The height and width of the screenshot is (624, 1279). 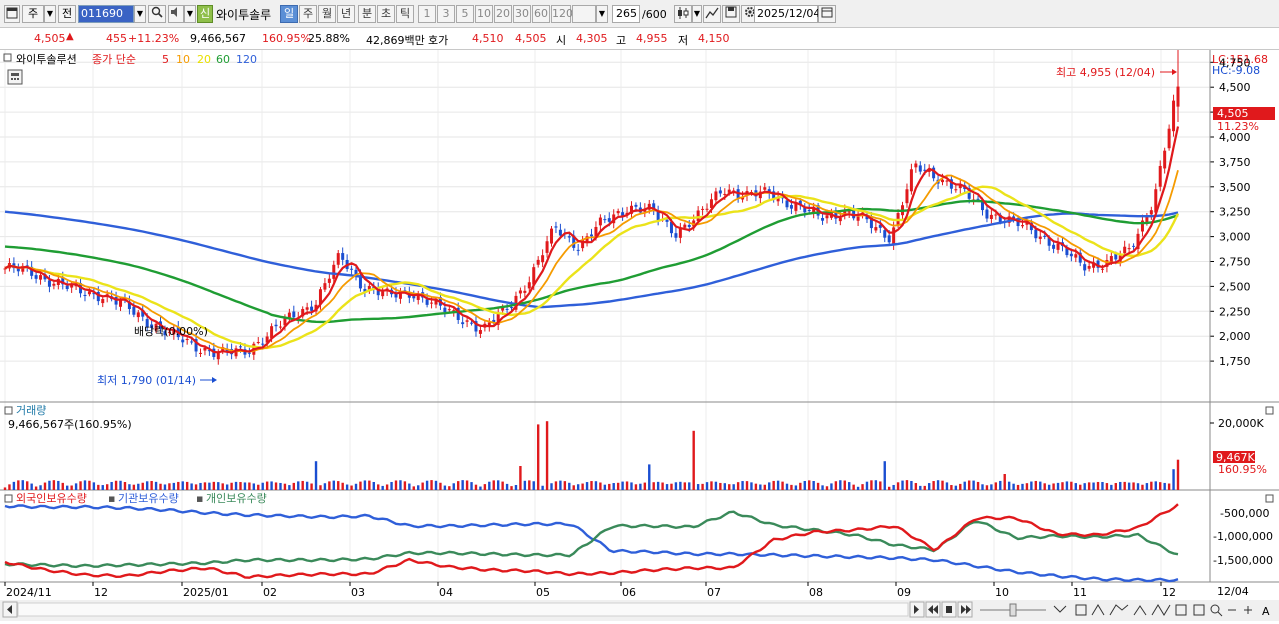 I want to click on speaker-icon, so click(x=176, y=14).